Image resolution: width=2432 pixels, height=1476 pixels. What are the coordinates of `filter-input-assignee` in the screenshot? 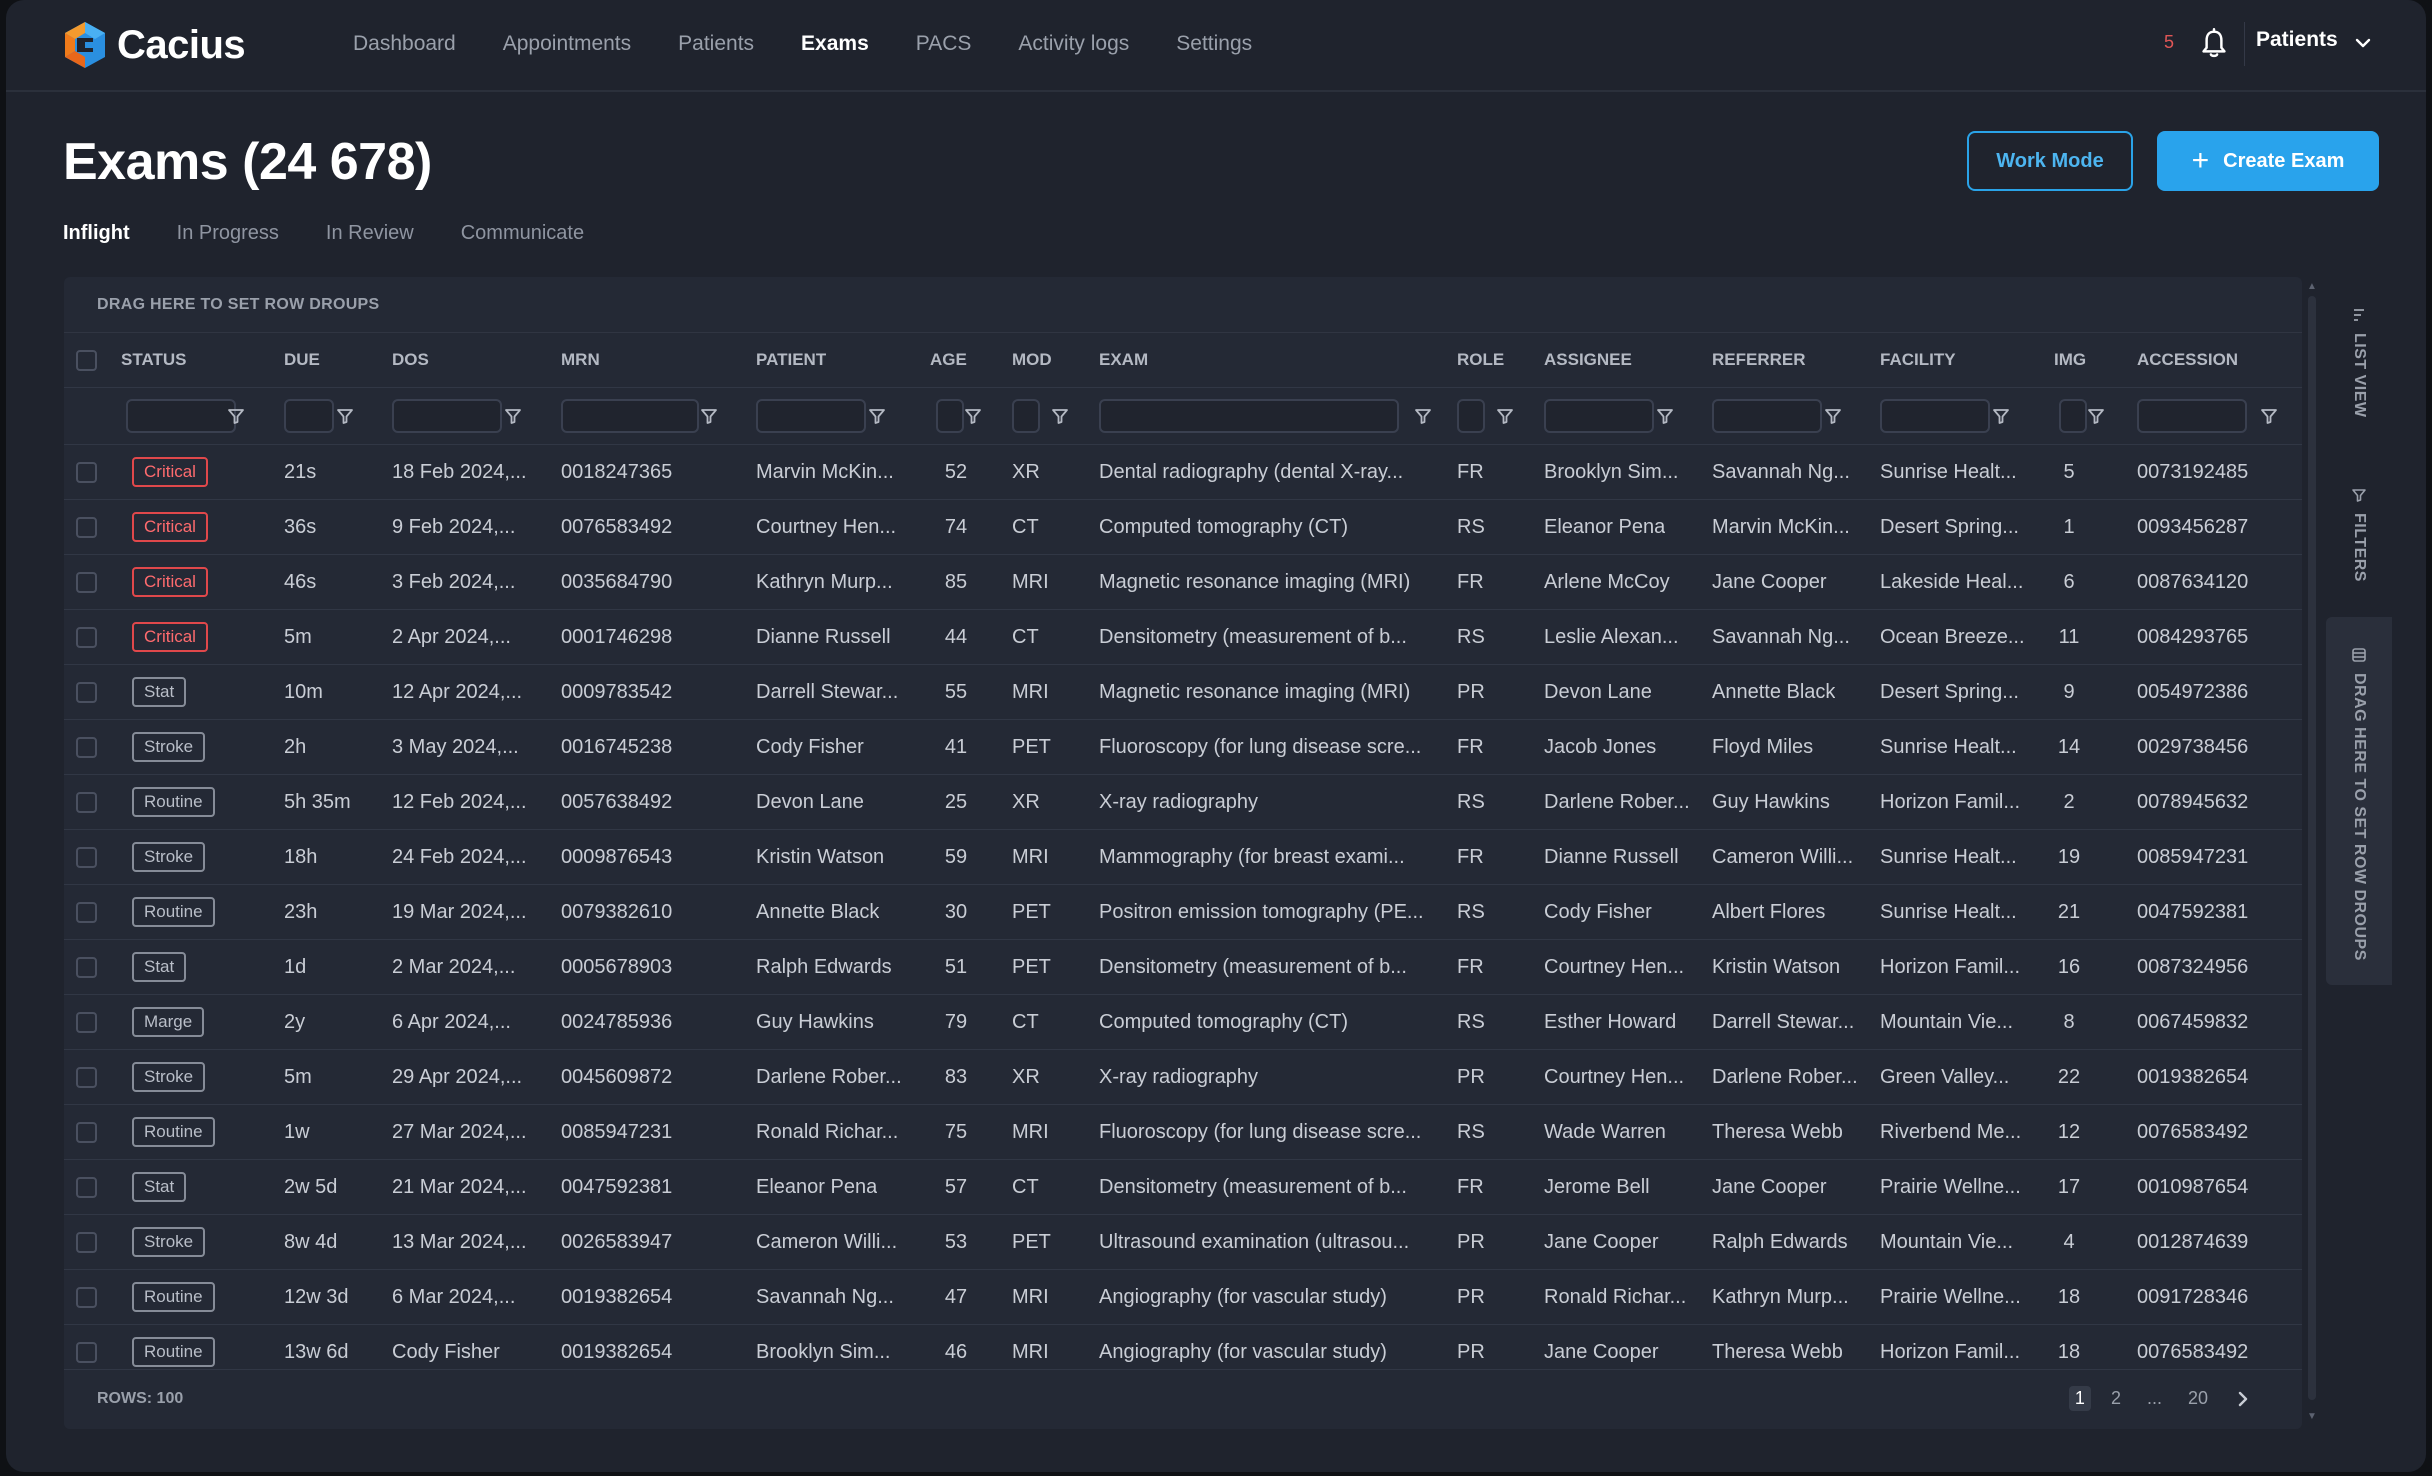 It's located at (1599, 416).